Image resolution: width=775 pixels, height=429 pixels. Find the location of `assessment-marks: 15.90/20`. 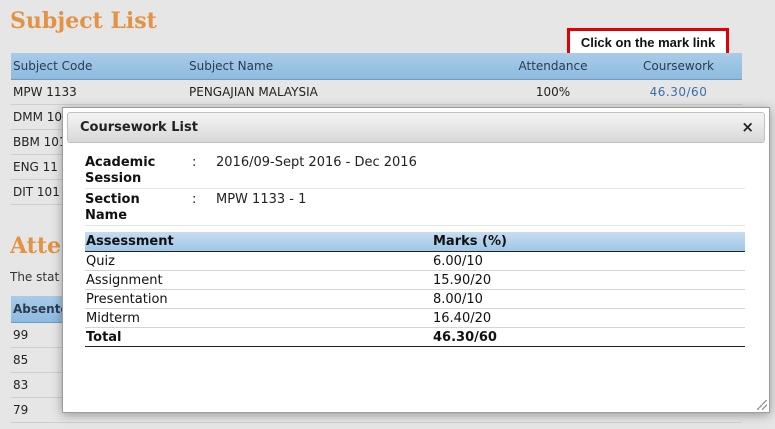

assessment-marks: 15.90/20 is located at coordinates (588, 280).